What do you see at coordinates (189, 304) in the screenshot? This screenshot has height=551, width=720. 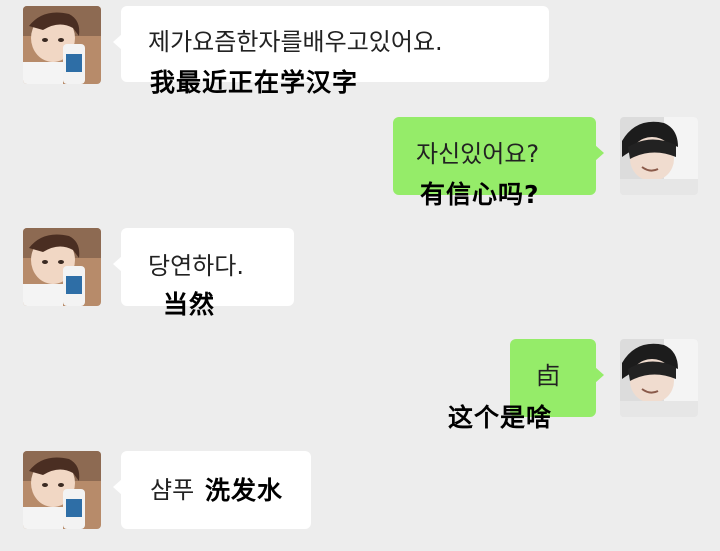 I see `message-annotation: 当然` at bounding box center [189, 304].